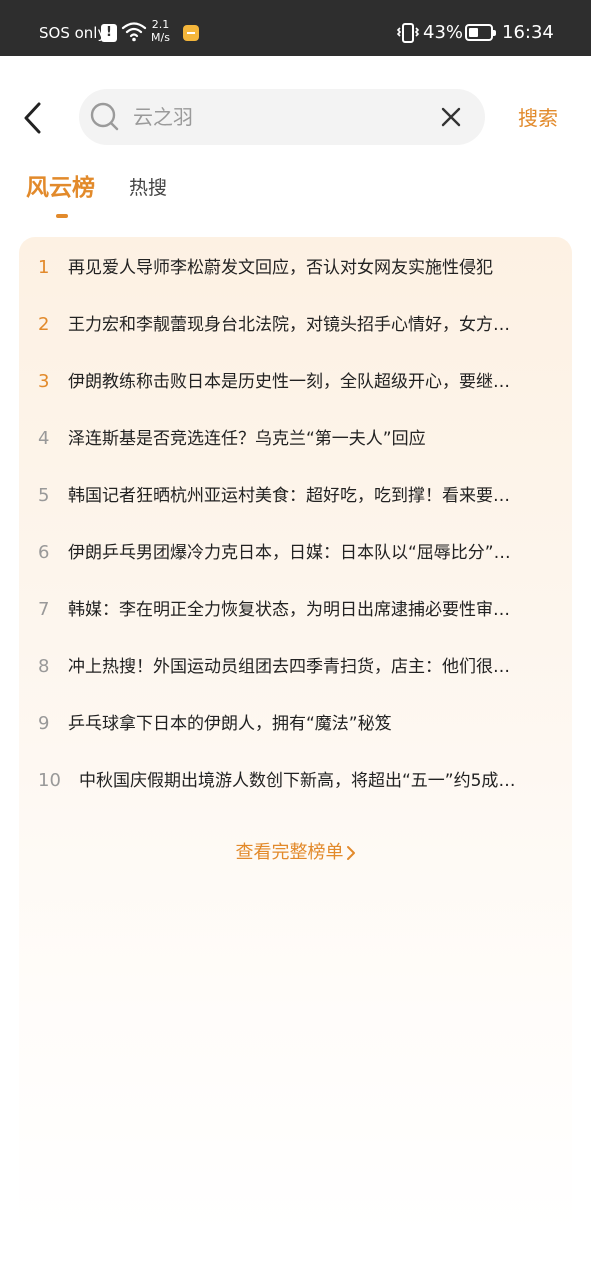 The image size is (591, 1280). What do you see at coordinates (104, 116) in the screenshot?
I see `search-icon` at bounding box center [104, 116].